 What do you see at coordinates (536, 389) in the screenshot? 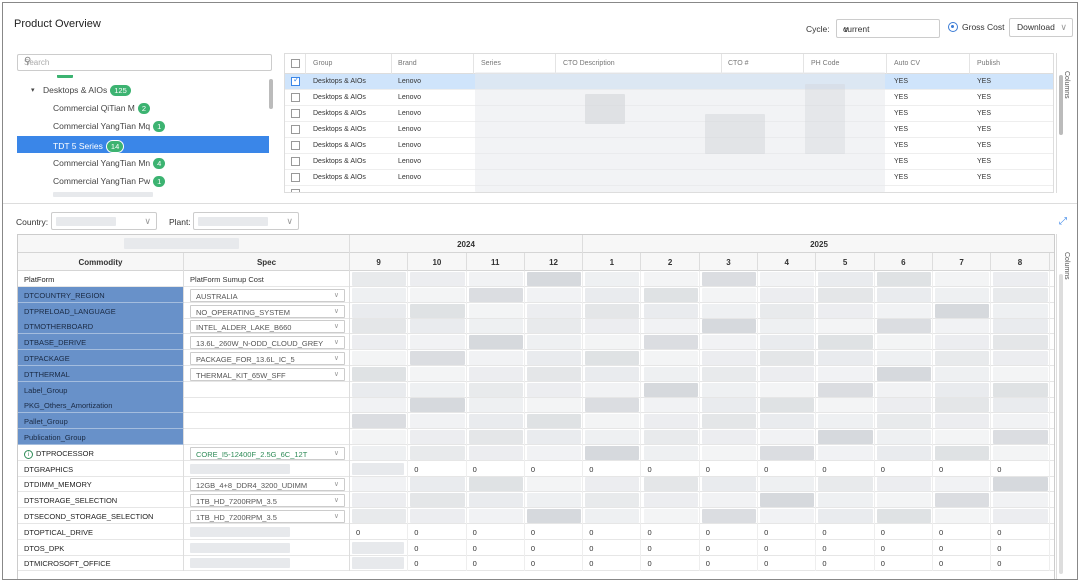
I see `table-row: Label_Group` at bounding box center [536, 389].